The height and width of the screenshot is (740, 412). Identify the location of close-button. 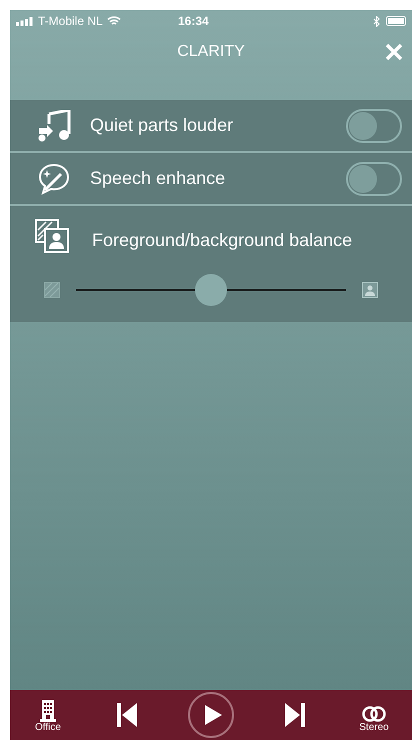
(394, 52).